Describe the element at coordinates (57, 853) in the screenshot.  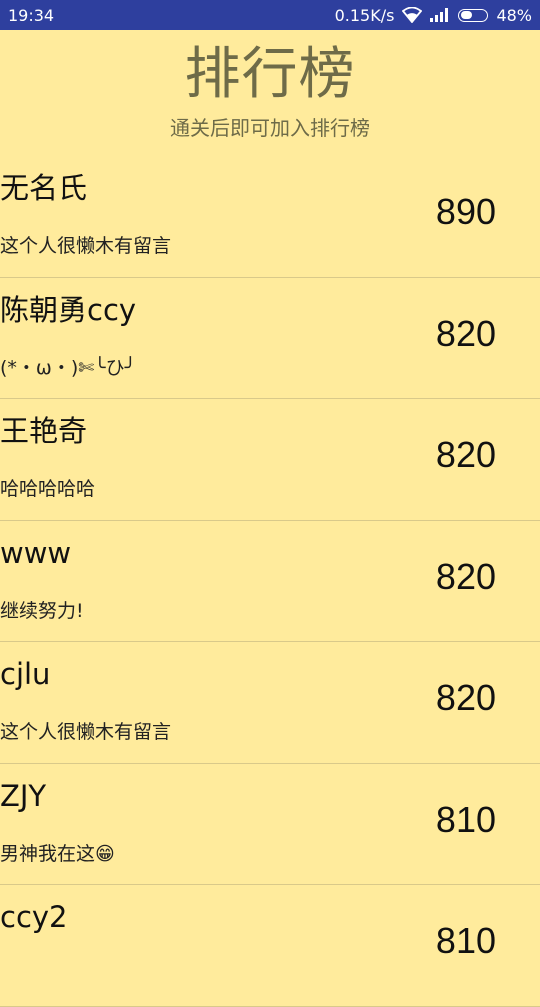
I see `player-message: 男神我在这😁` at that location.